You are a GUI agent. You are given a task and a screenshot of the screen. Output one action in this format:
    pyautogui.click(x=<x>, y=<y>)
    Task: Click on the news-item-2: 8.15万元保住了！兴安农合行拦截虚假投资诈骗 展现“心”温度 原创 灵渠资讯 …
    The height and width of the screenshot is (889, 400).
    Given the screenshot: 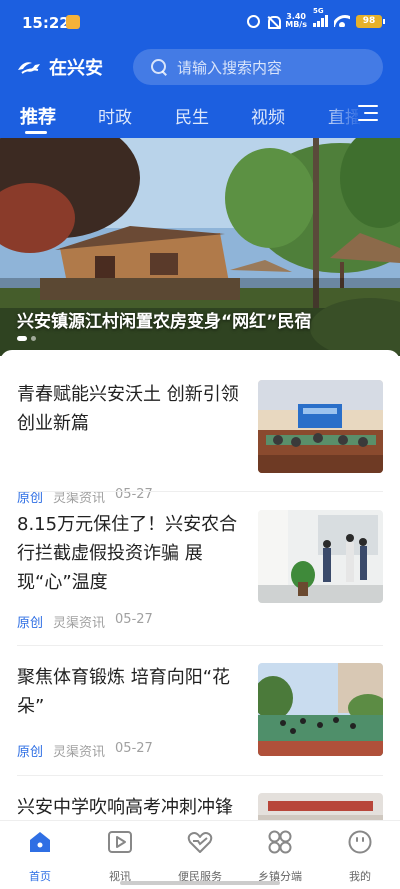 What is the action you would take?
    pyautogui.click(x=200, y=570)
    